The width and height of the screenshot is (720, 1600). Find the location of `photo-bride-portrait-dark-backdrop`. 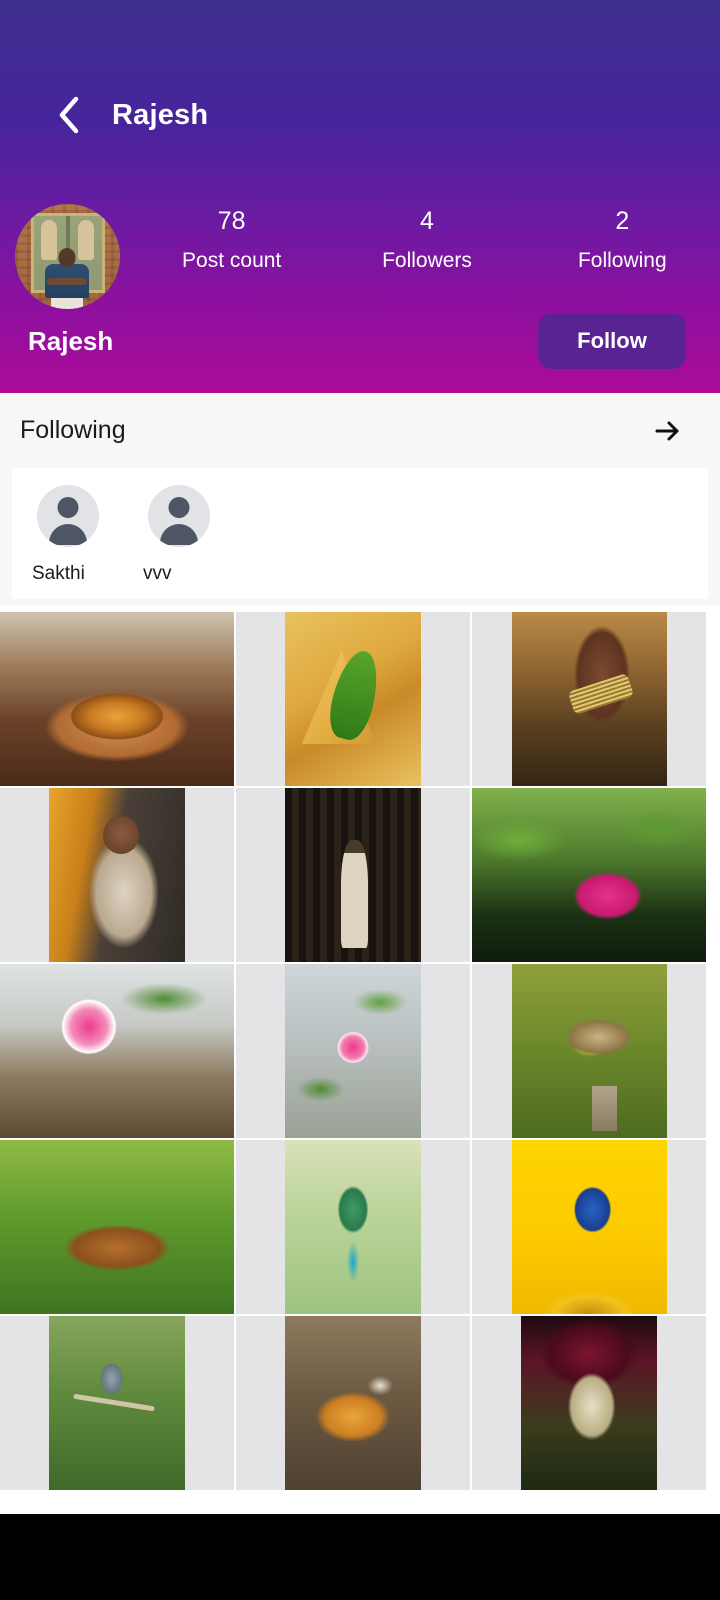

photo-bride-portrait-dark-backdrop is located at coordinates (353, 875).